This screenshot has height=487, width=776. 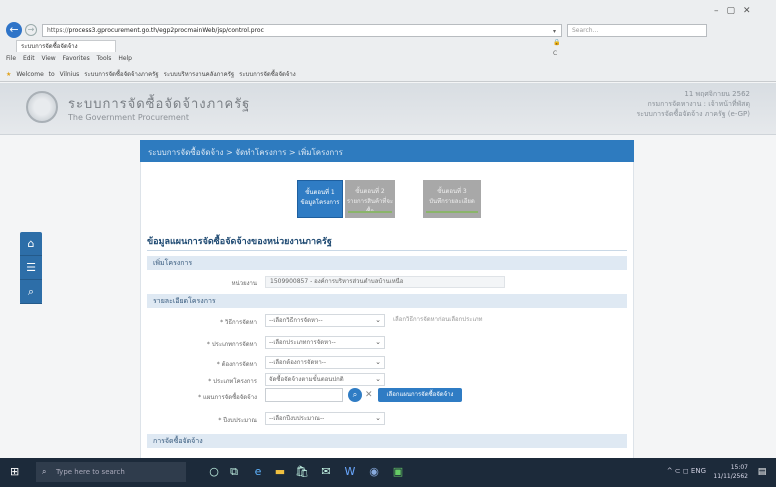 I want to click on task-view-icon: ⧉, so click(x=234, y=472).